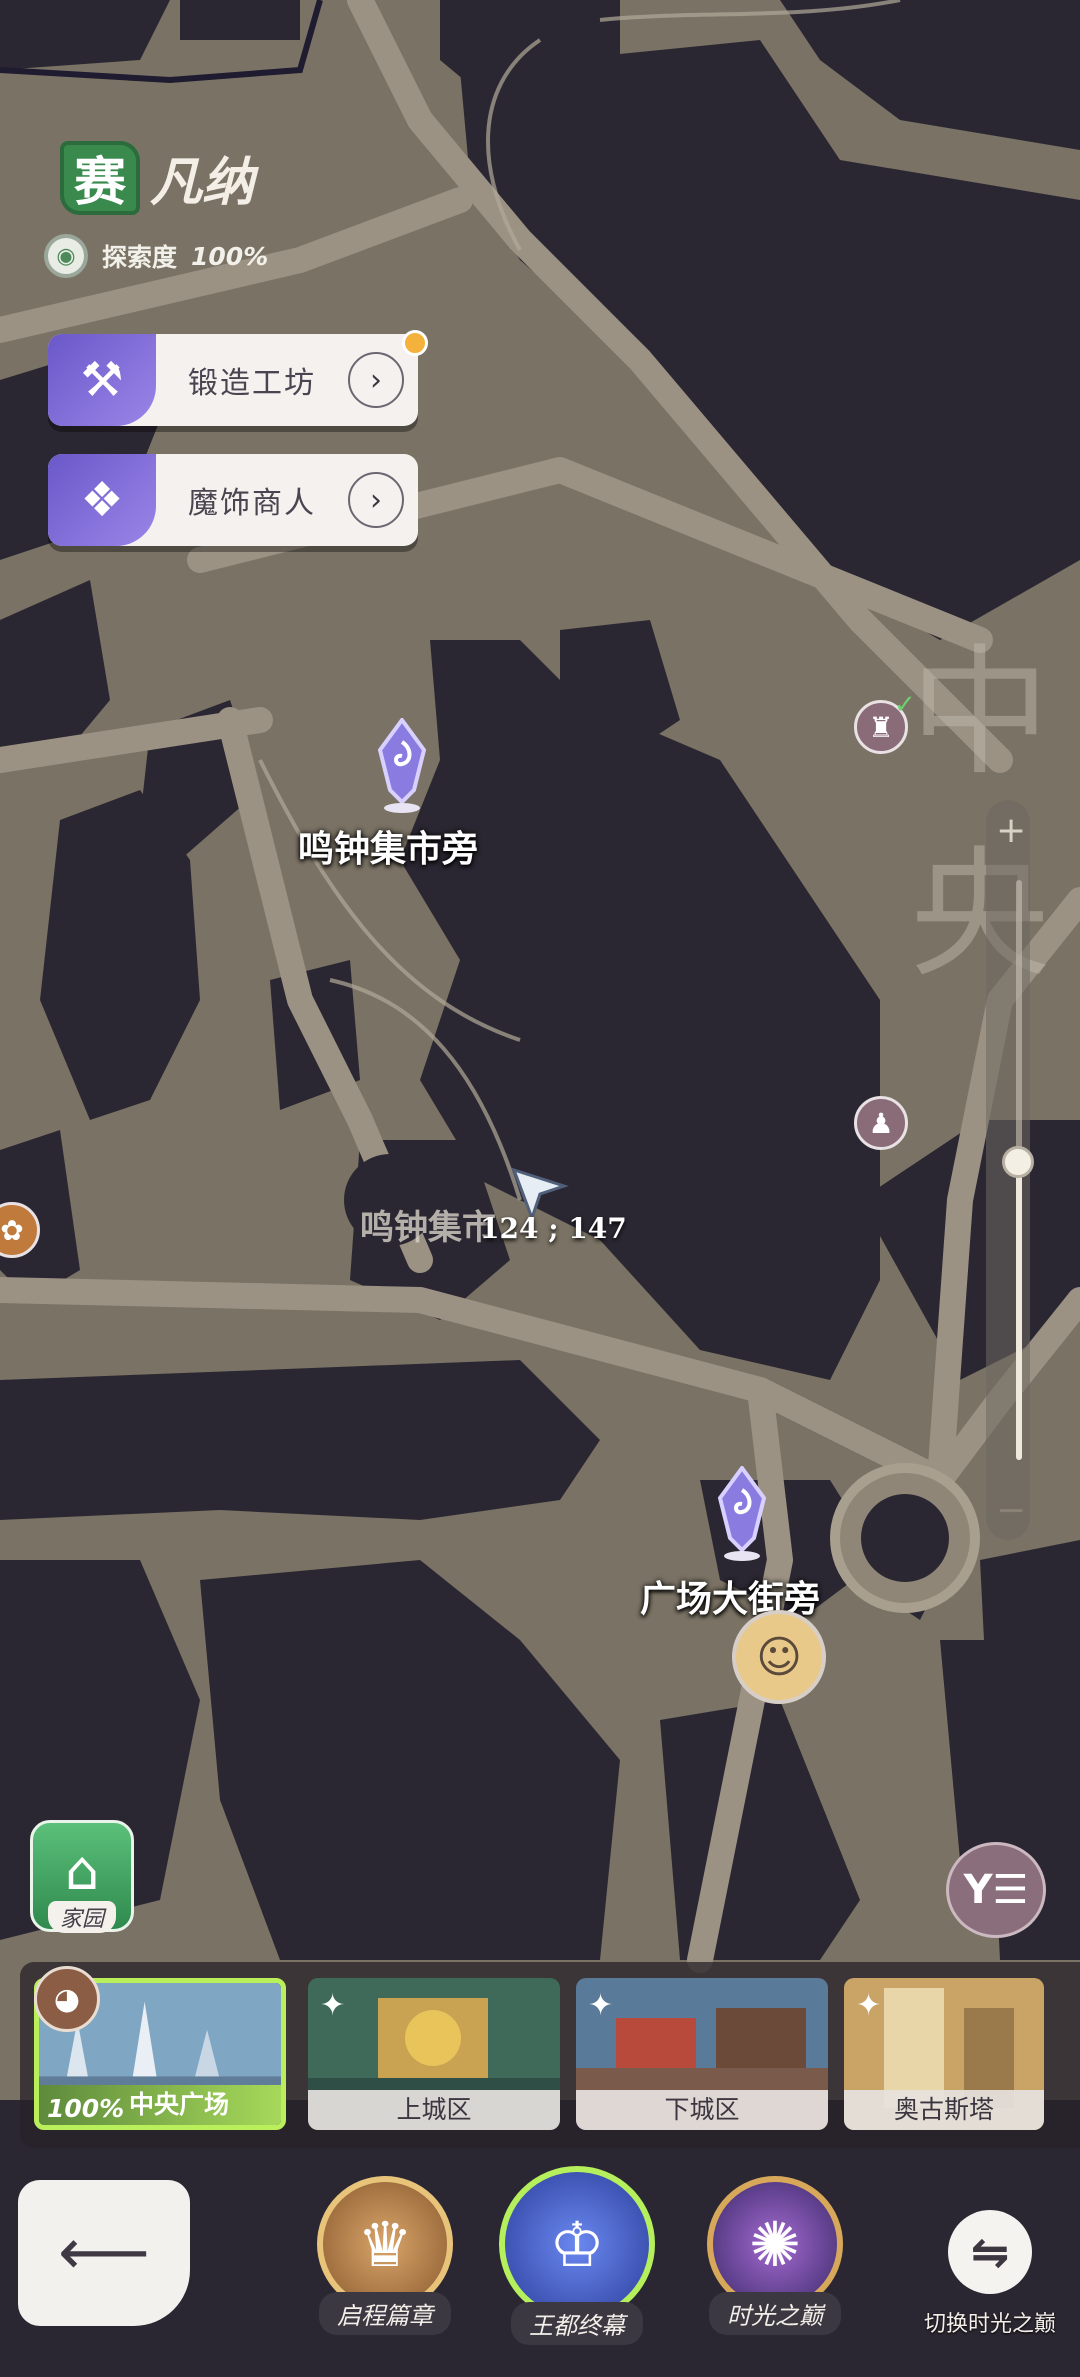 The height and width of the screenshot is (2377, 1080). I want to click on switch-timeline-button: ⇋ 切换时光之巅, so click(990, 2274).